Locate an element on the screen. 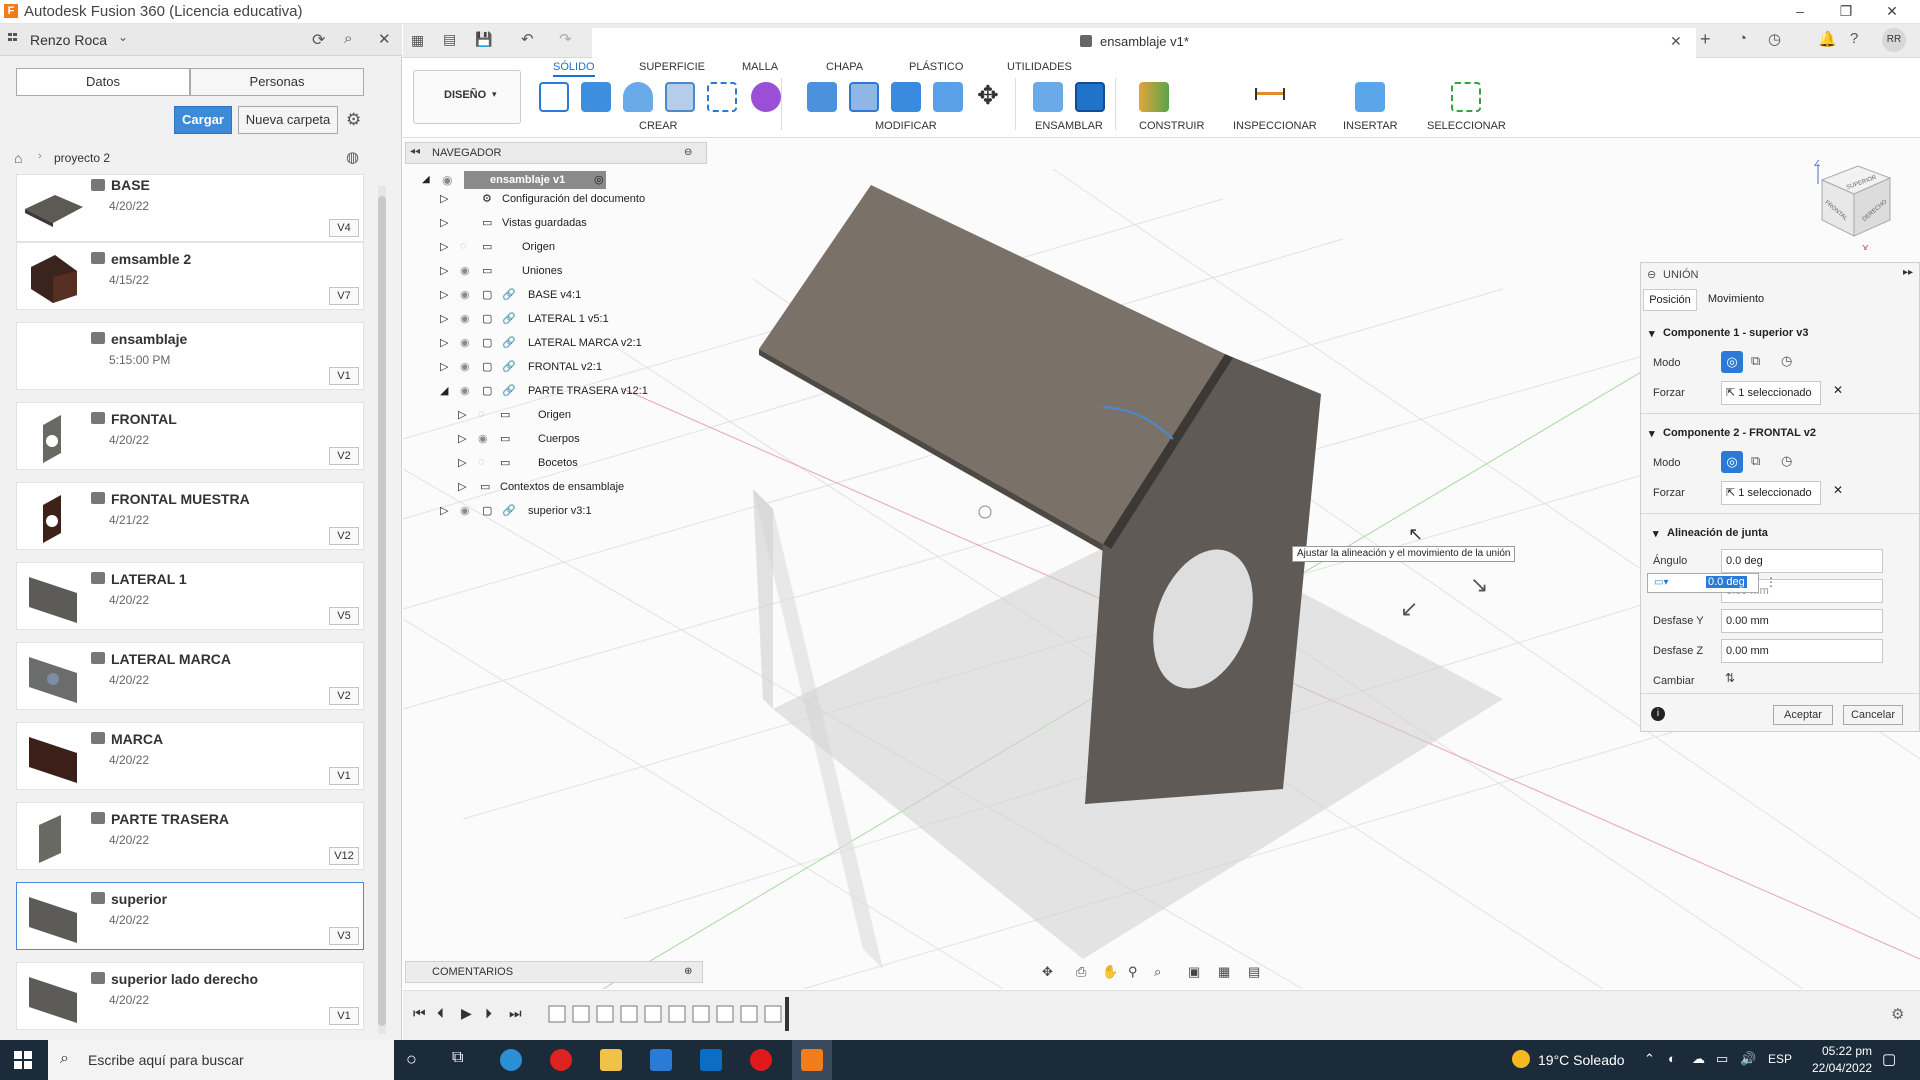  weather-text: 19°C Soleado is located at coordinates (1581, 1060).